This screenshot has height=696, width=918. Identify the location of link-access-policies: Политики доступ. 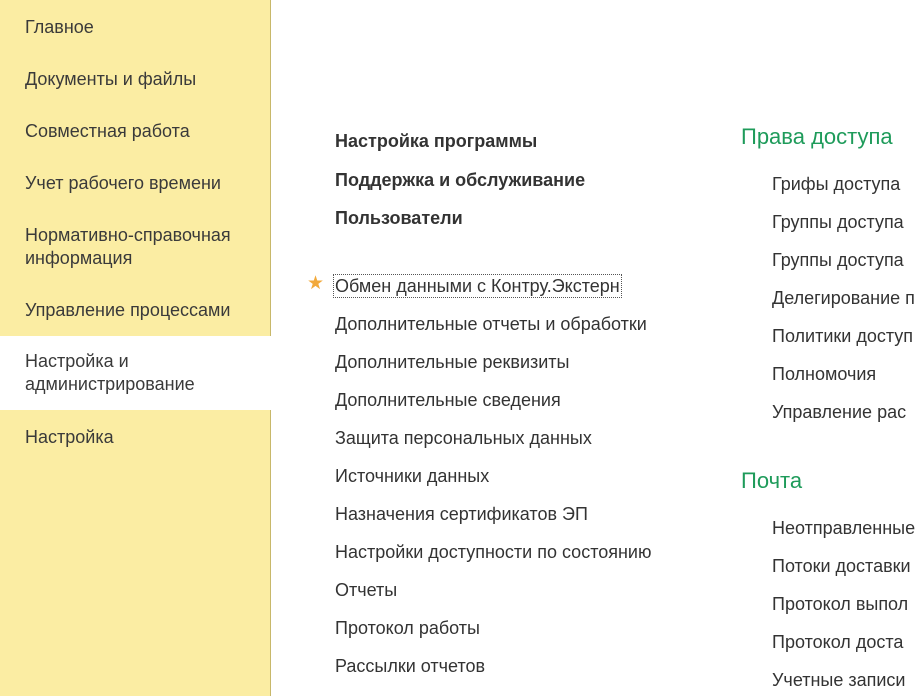
(842, 336).